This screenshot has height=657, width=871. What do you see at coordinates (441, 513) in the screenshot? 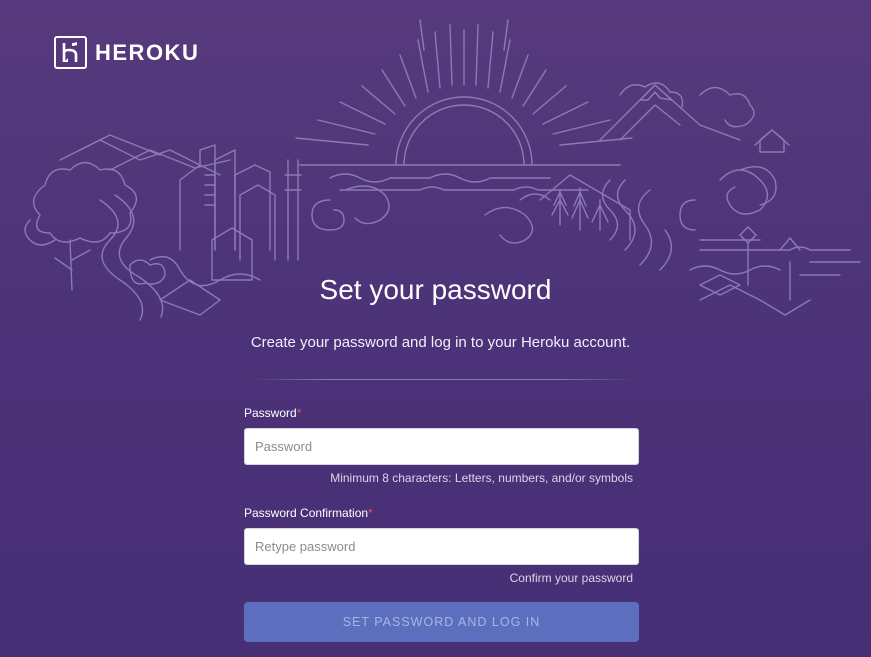
I see `password-confirmation-label: Password Confirmation*` at bounding box center [441, 513].